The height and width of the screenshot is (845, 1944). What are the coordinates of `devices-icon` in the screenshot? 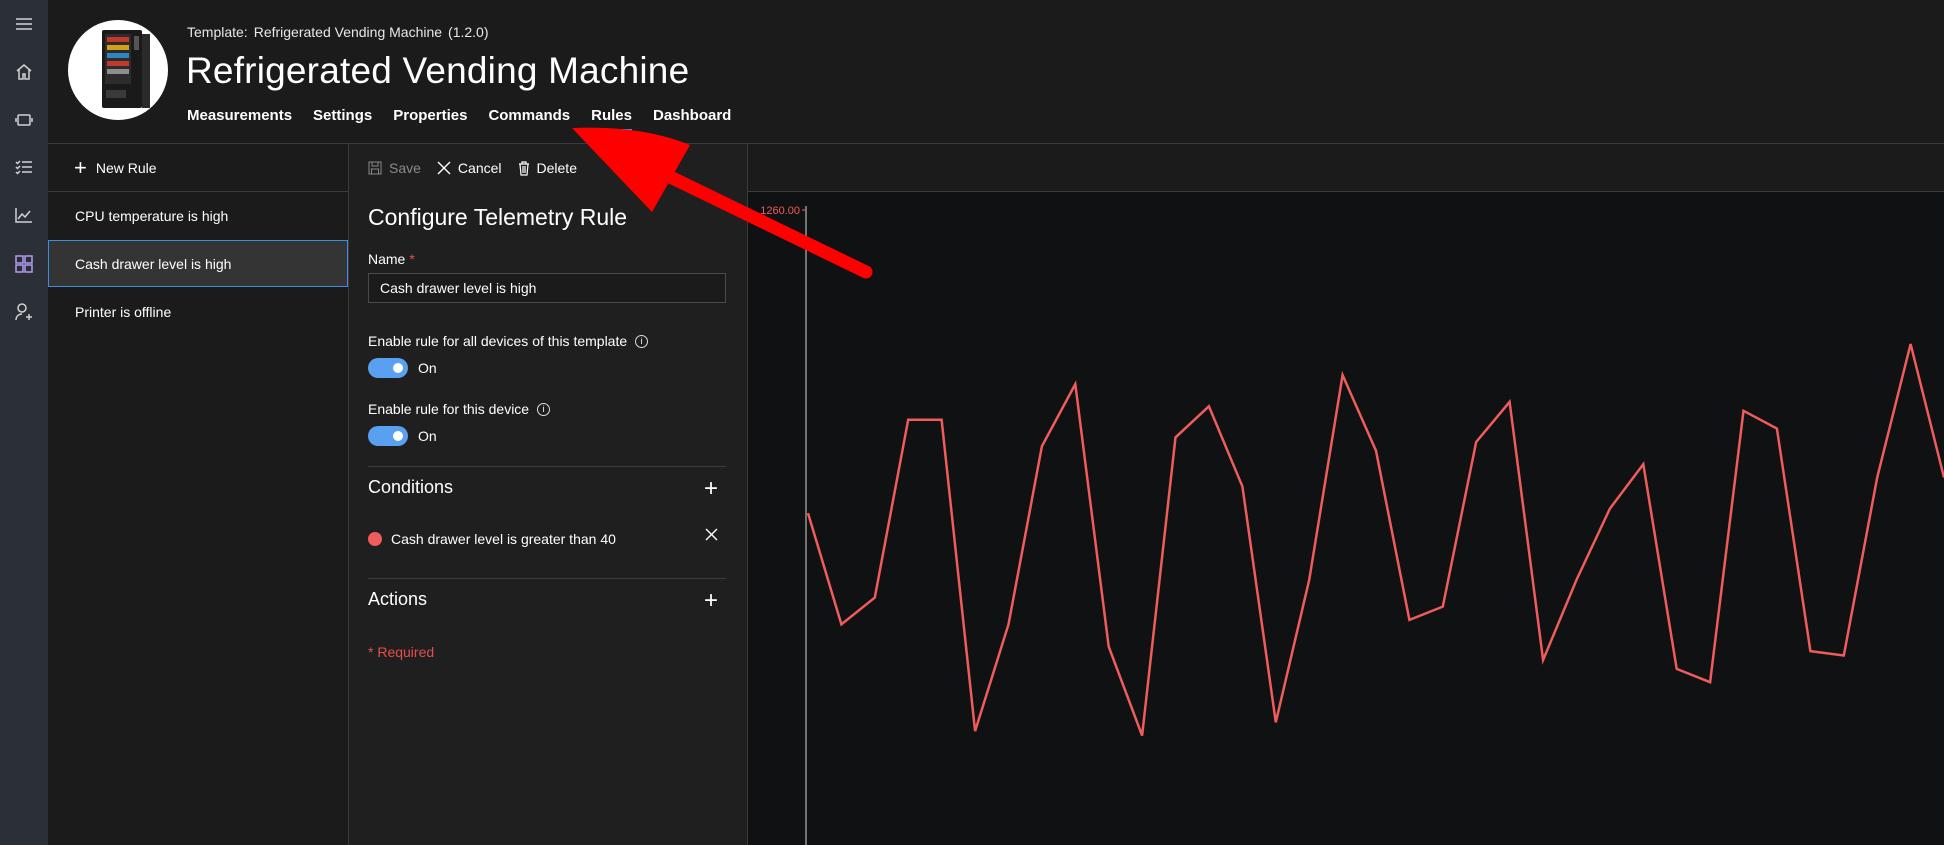 It's located at (24, 120).